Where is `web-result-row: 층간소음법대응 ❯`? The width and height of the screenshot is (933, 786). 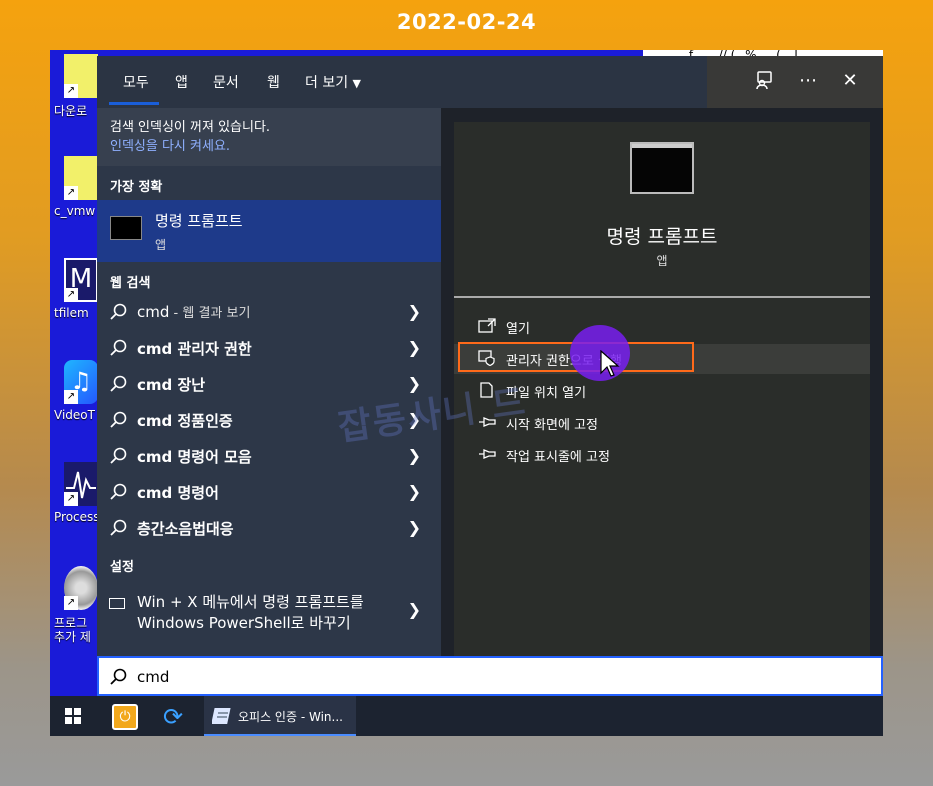 web-result-row: 층간소음법대응 ❯ is located at coordinates (269, 528).